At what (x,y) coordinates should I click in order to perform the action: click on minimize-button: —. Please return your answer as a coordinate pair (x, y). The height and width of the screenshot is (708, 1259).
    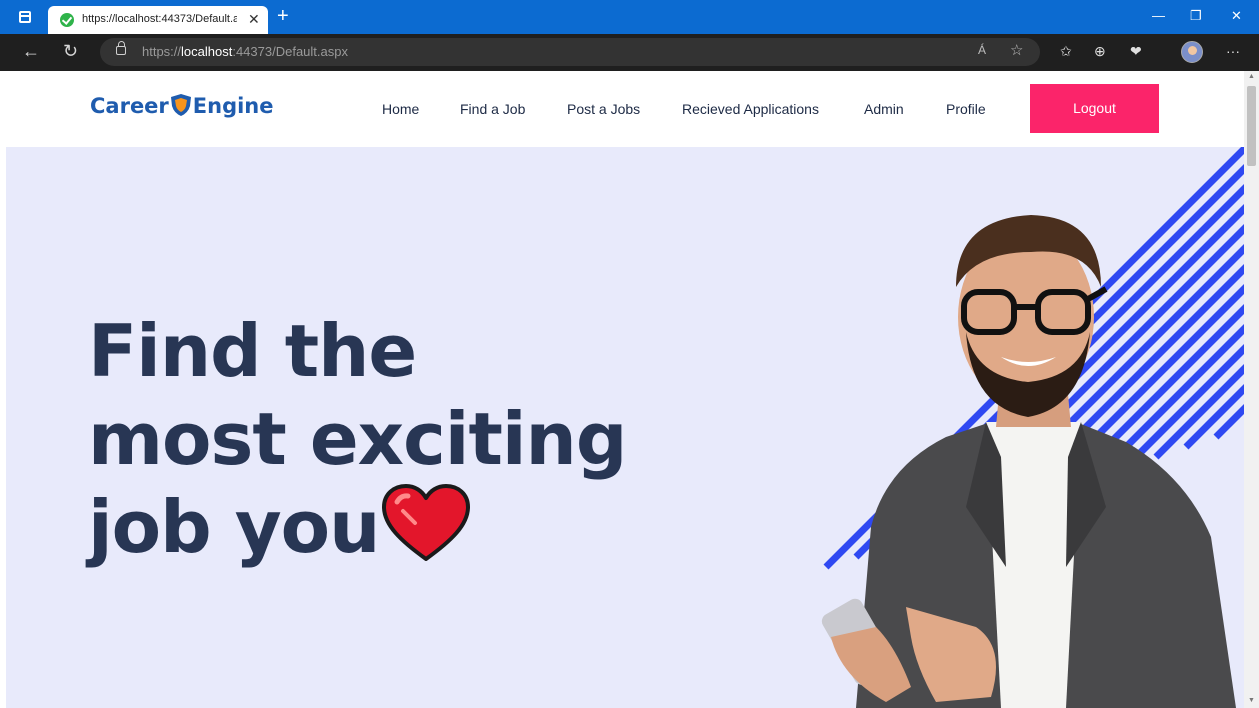
    Looking at the image, I should click on (1158, 15).